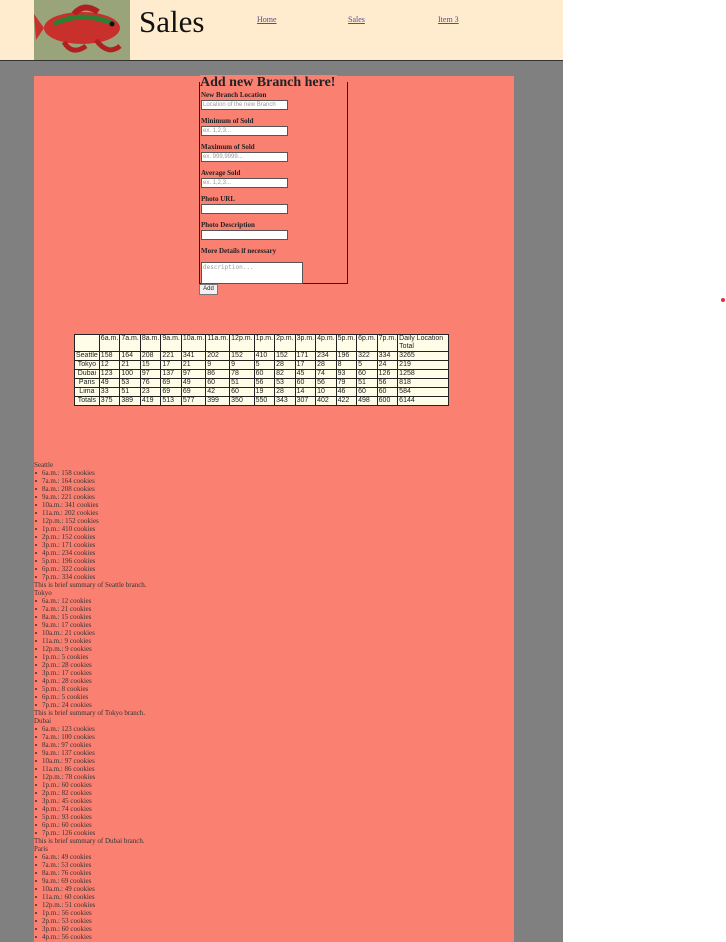  I want to click on list-item: 5p.m.: 8 cookies, so click(91, 689).